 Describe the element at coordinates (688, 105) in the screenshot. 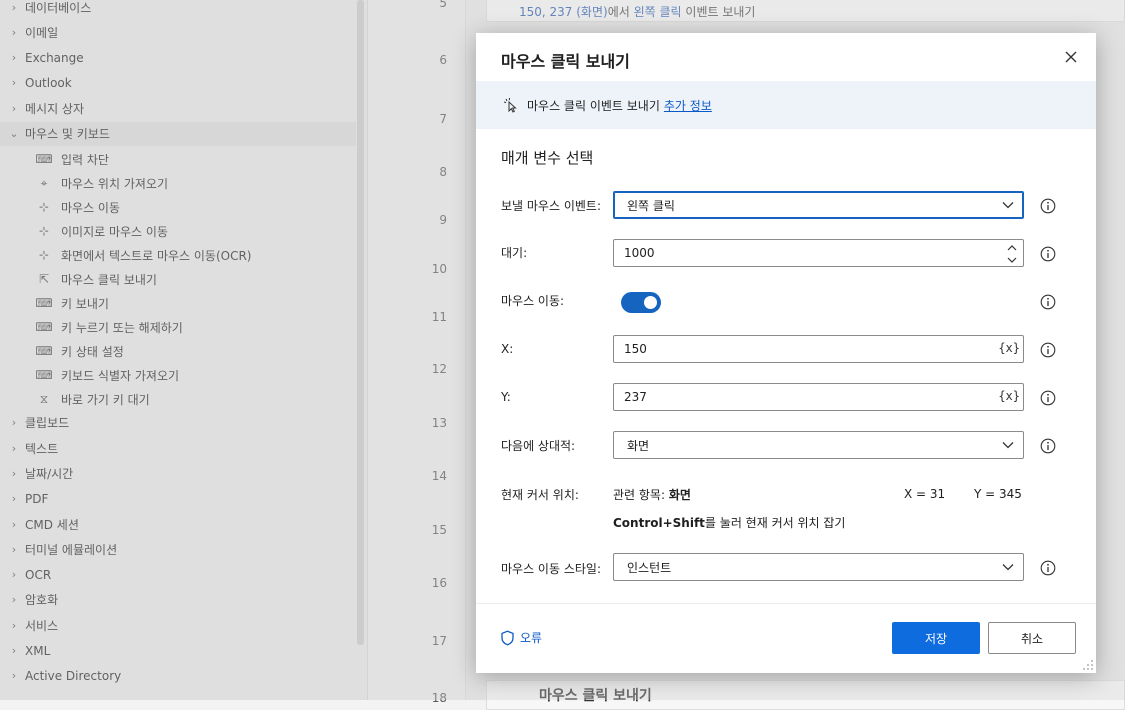

I see `more-info-link: 추가 정보` at that location.